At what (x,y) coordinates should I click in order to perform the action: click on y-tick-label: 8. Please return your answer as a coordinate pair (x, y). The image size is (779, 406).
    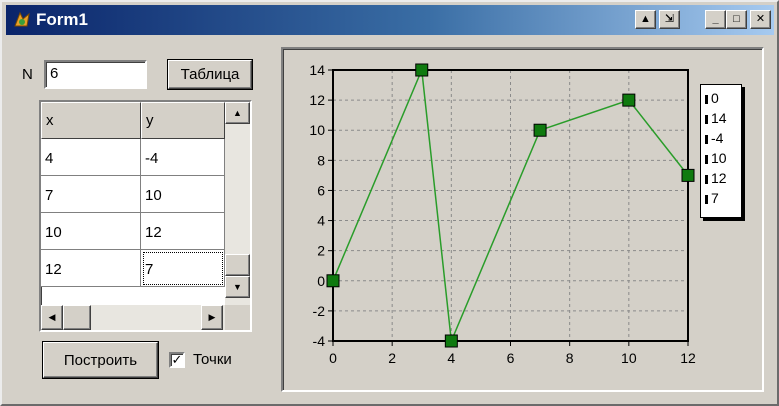
    Looking at the image, I should click on (321, 160).